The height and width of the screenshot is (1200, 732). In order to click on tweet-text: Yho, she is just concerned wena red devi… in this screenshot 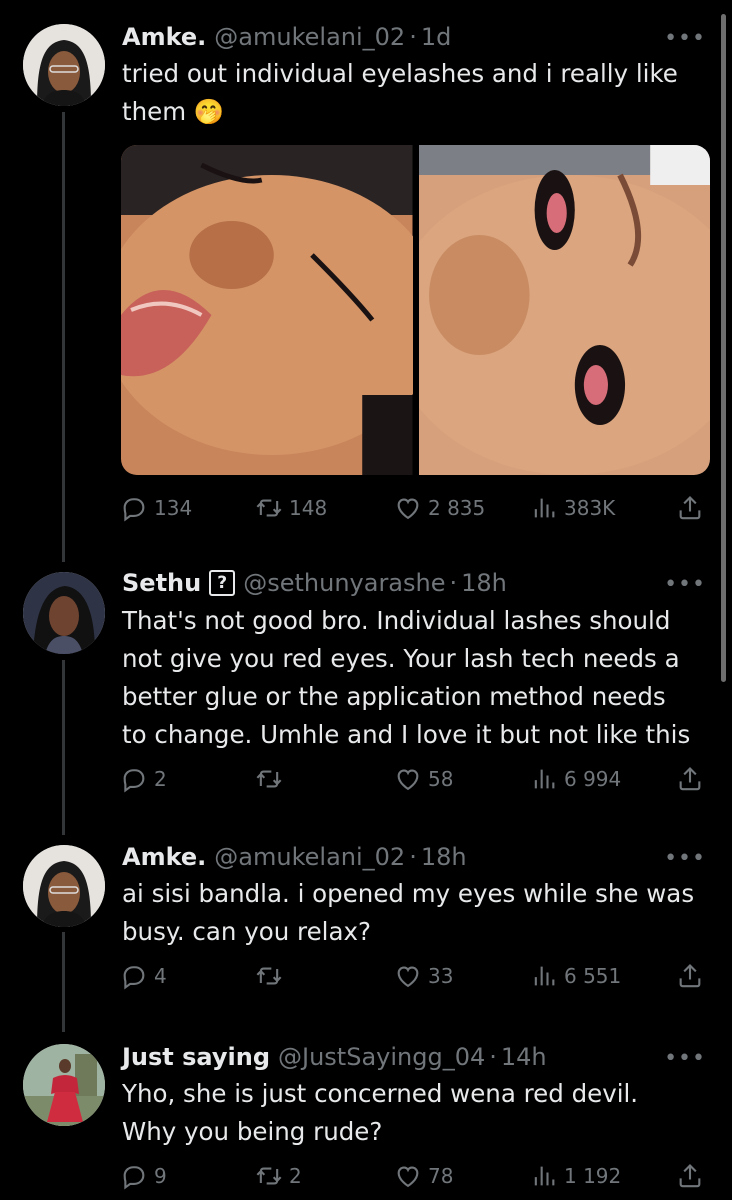, I will do `click(380, 1112)`.